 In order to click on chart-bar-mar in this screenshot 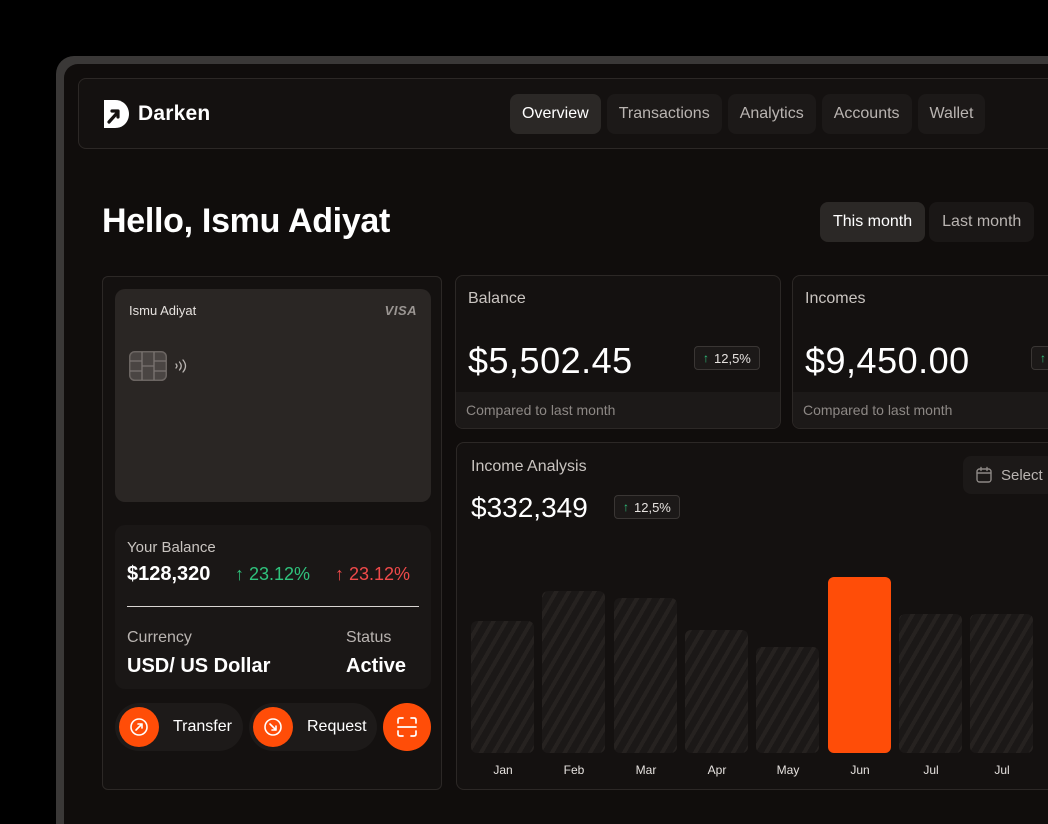, I will do `click(645, 675)`.